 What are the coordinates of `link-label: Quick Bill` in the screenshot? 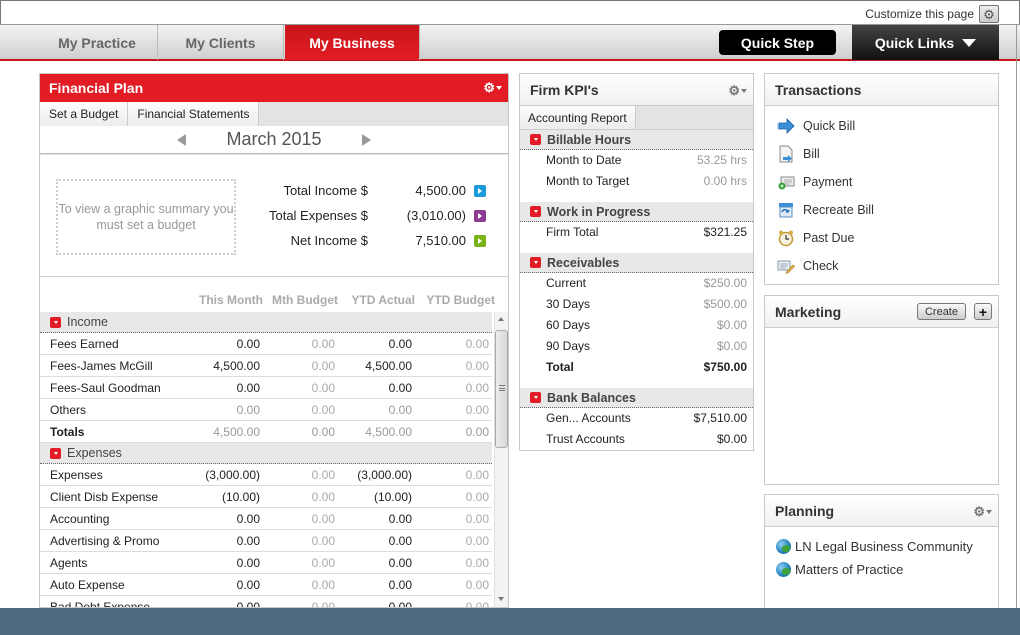 It's located at (829, 126).